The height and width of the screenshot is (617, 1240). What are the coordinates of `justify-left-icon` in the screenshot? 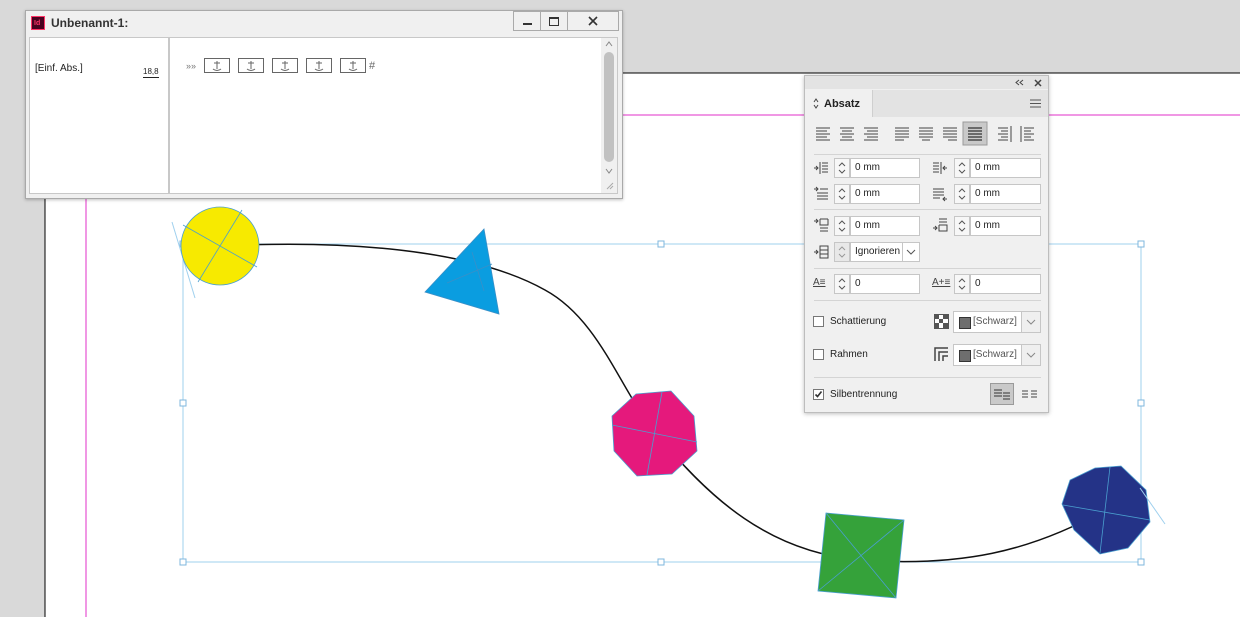 It's located at (902, 134).